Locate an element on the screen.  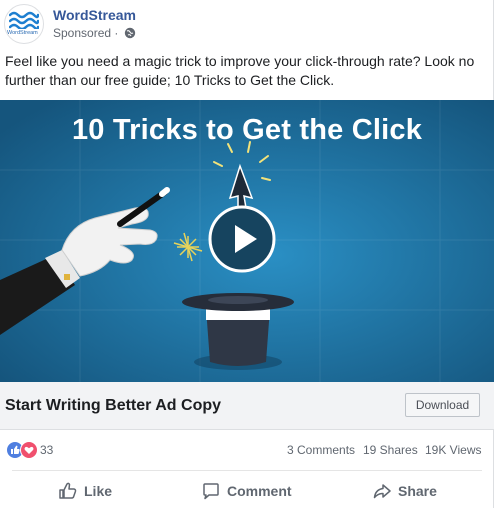
views-count: 19K Views is located at coordinates (453, 450).